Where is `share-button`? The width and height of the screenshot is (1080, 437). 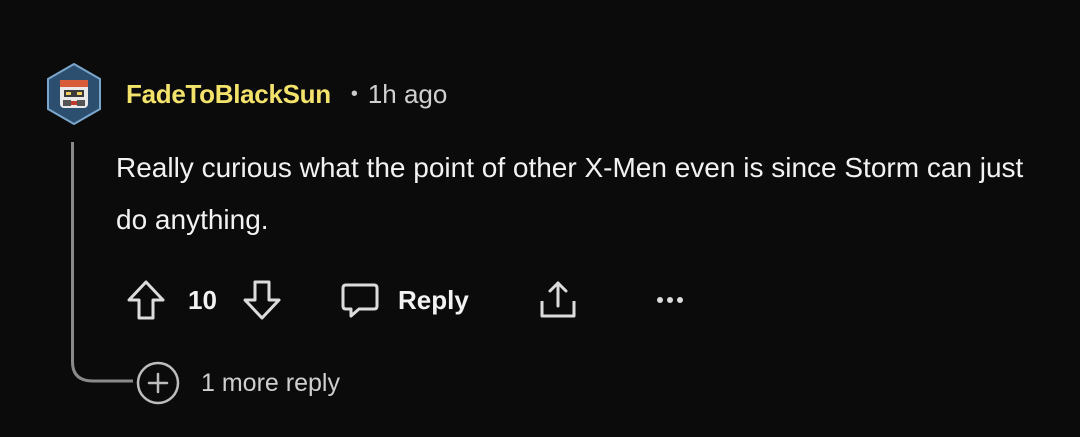 share-button is located at coordinates (558, 300).